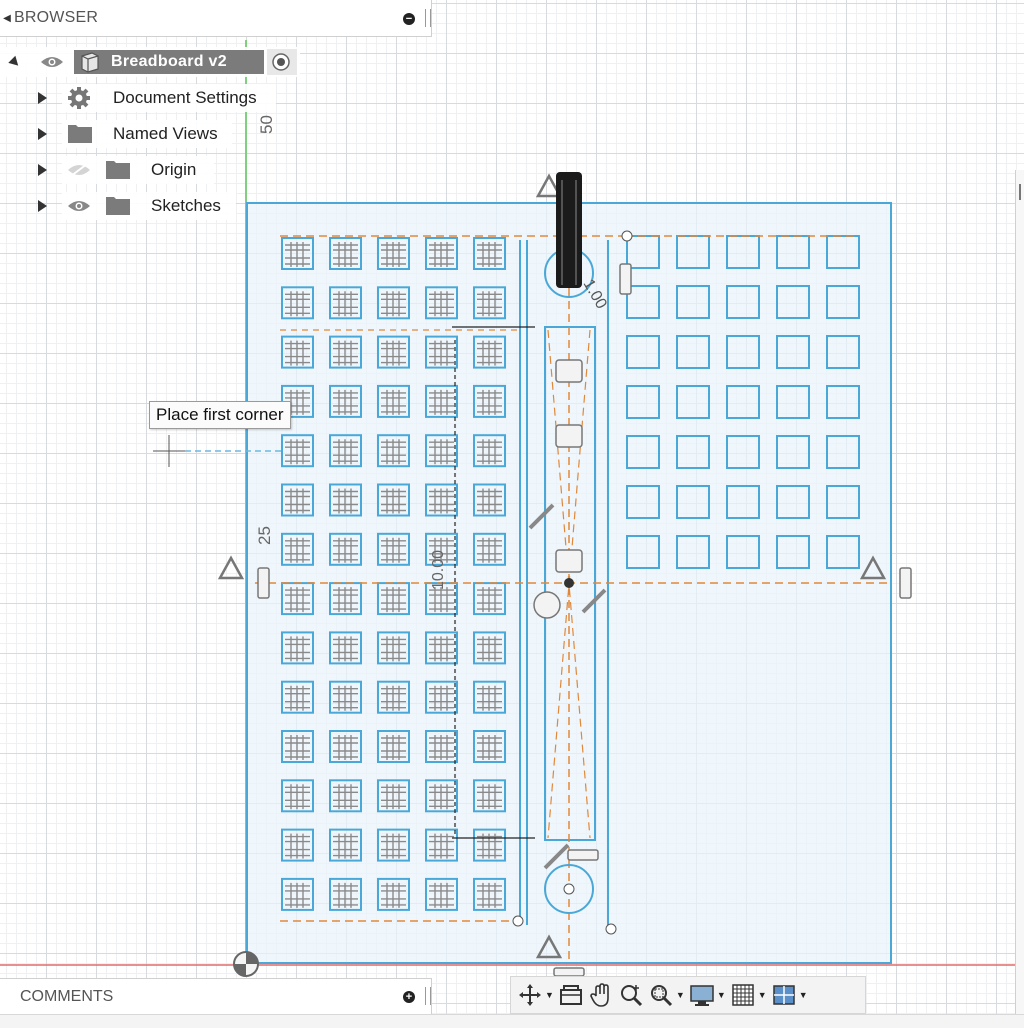 The image size is (1024, 1028). I want to click on pan-icon, so click(599, 995).